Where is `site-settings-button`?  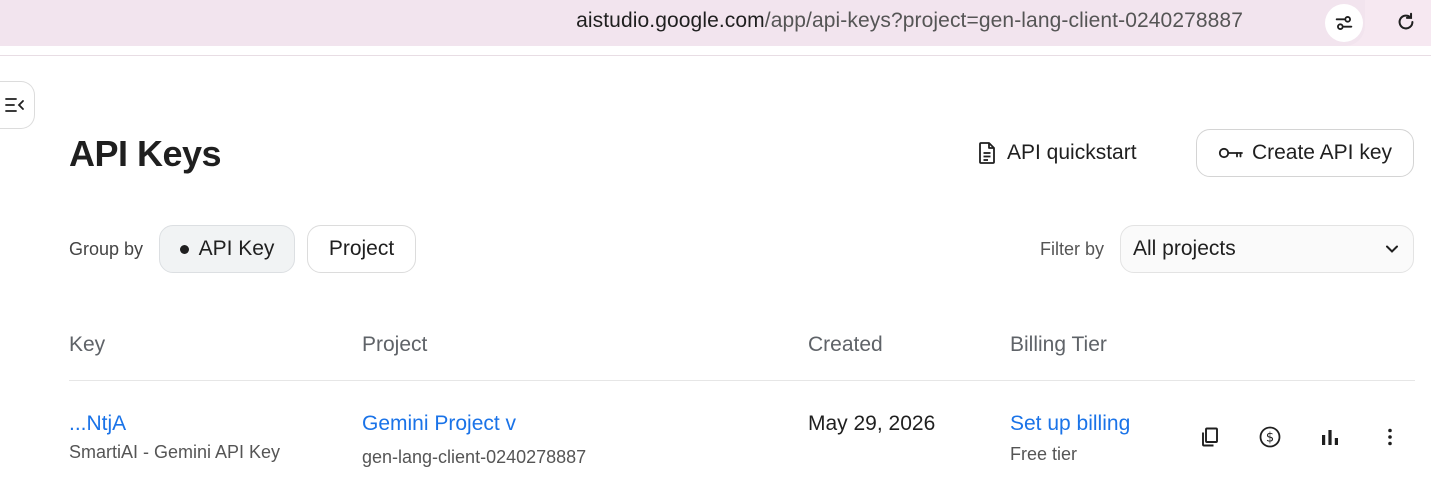 site-settings-button is located at coordinates (1344, 23).